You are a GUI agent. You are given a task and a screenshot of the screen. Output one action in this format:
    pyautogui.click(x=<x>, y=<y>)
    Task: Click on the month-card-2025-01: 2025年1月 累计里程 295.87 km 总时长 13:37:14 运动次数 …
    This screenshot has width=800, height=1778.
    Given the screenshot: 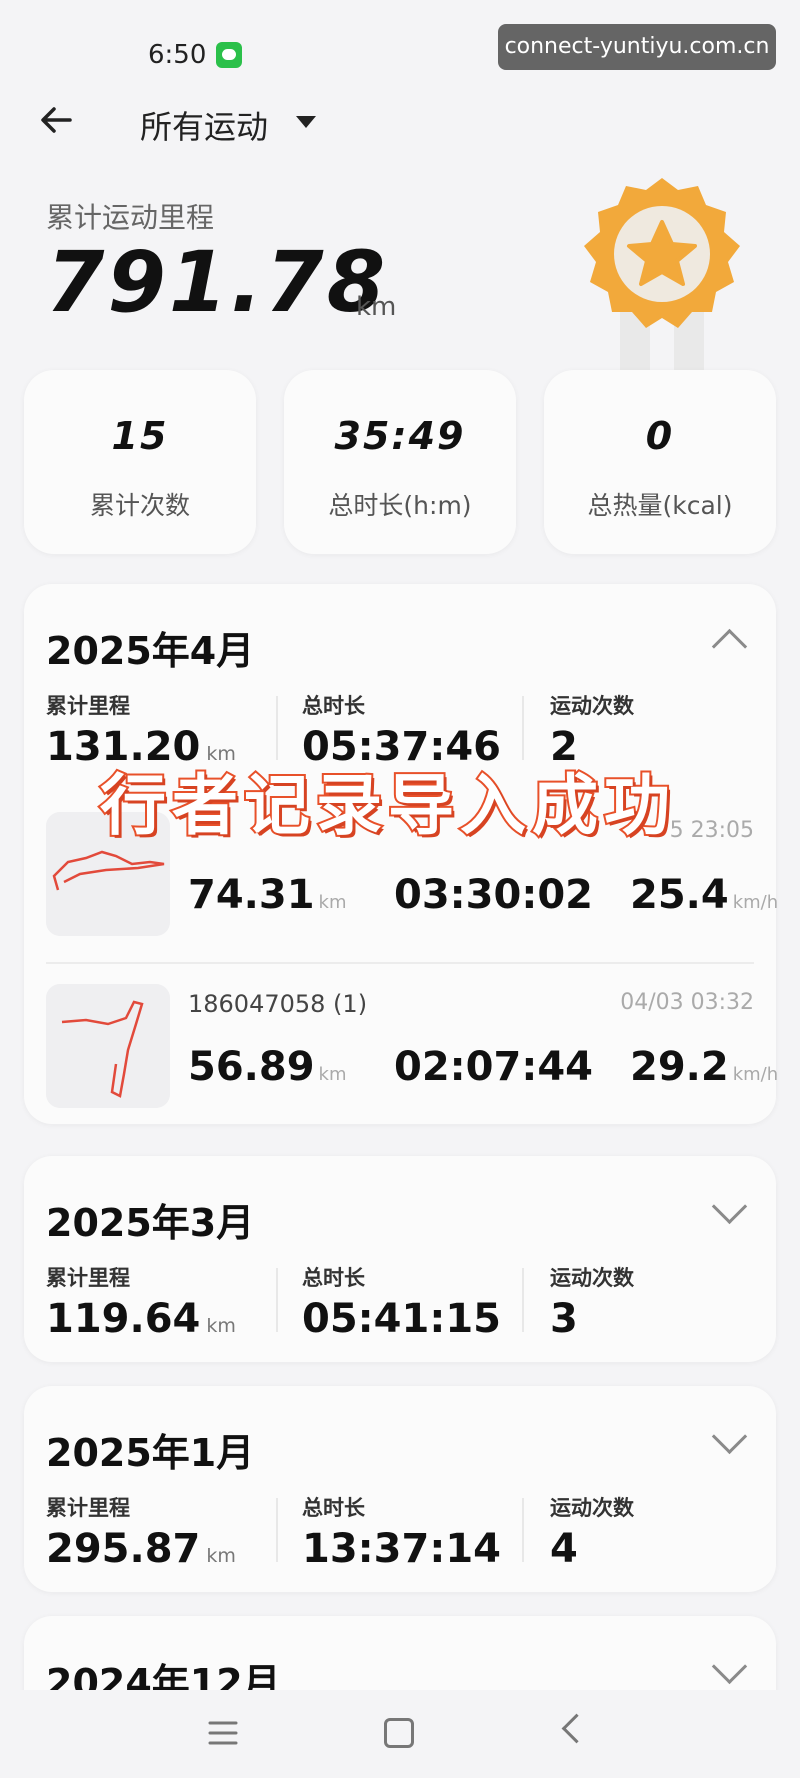 What is the action you would take?
    pyautogui.click(x=400, y=1489)
    